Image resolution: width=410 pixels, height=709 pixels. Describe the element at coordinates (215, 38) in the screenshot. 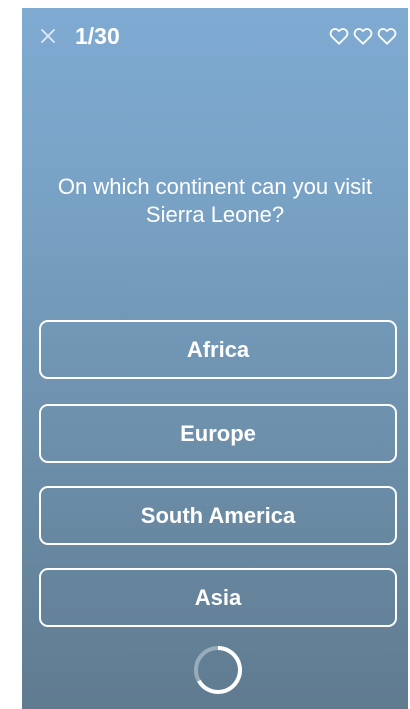

I see `quiz-header: 1/30` at that location.